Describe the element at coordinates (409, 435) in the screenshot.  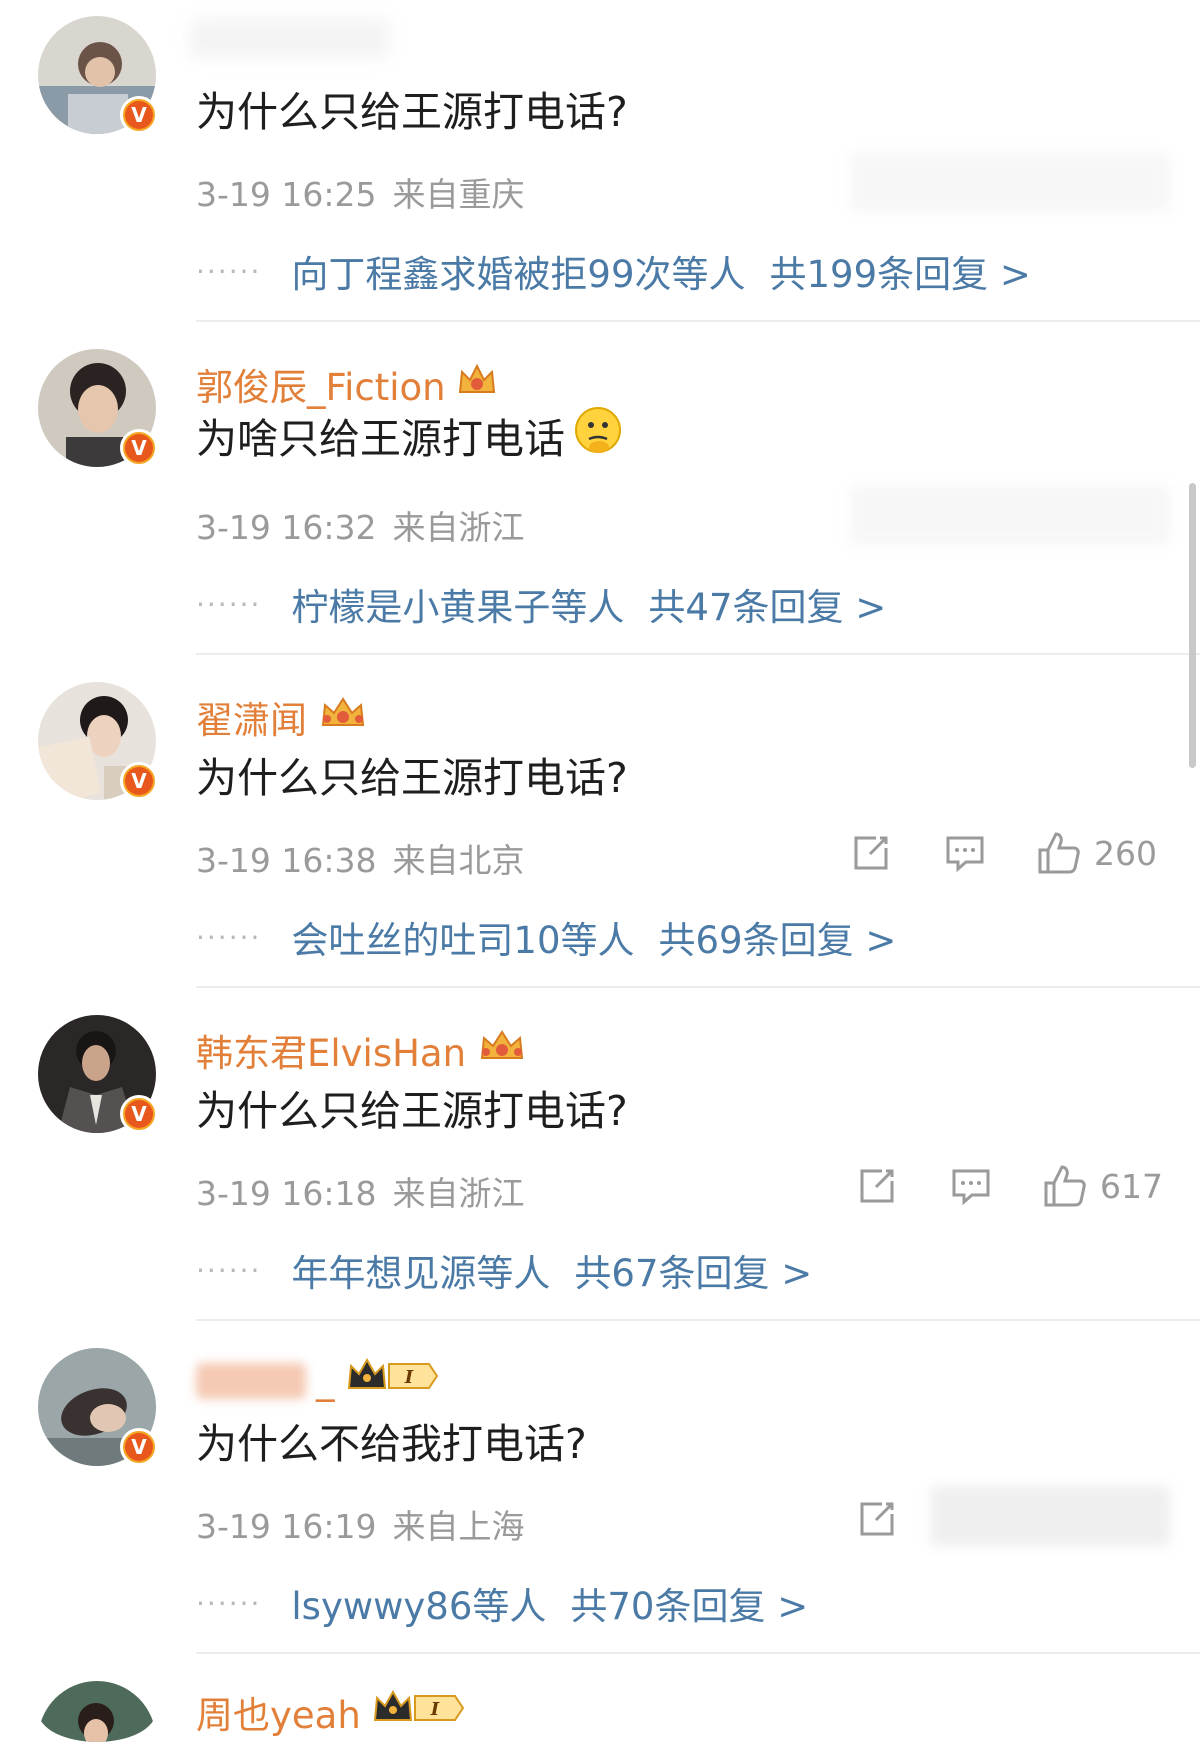
I see `comment-text: 为啥只给王源打电话` at that location.